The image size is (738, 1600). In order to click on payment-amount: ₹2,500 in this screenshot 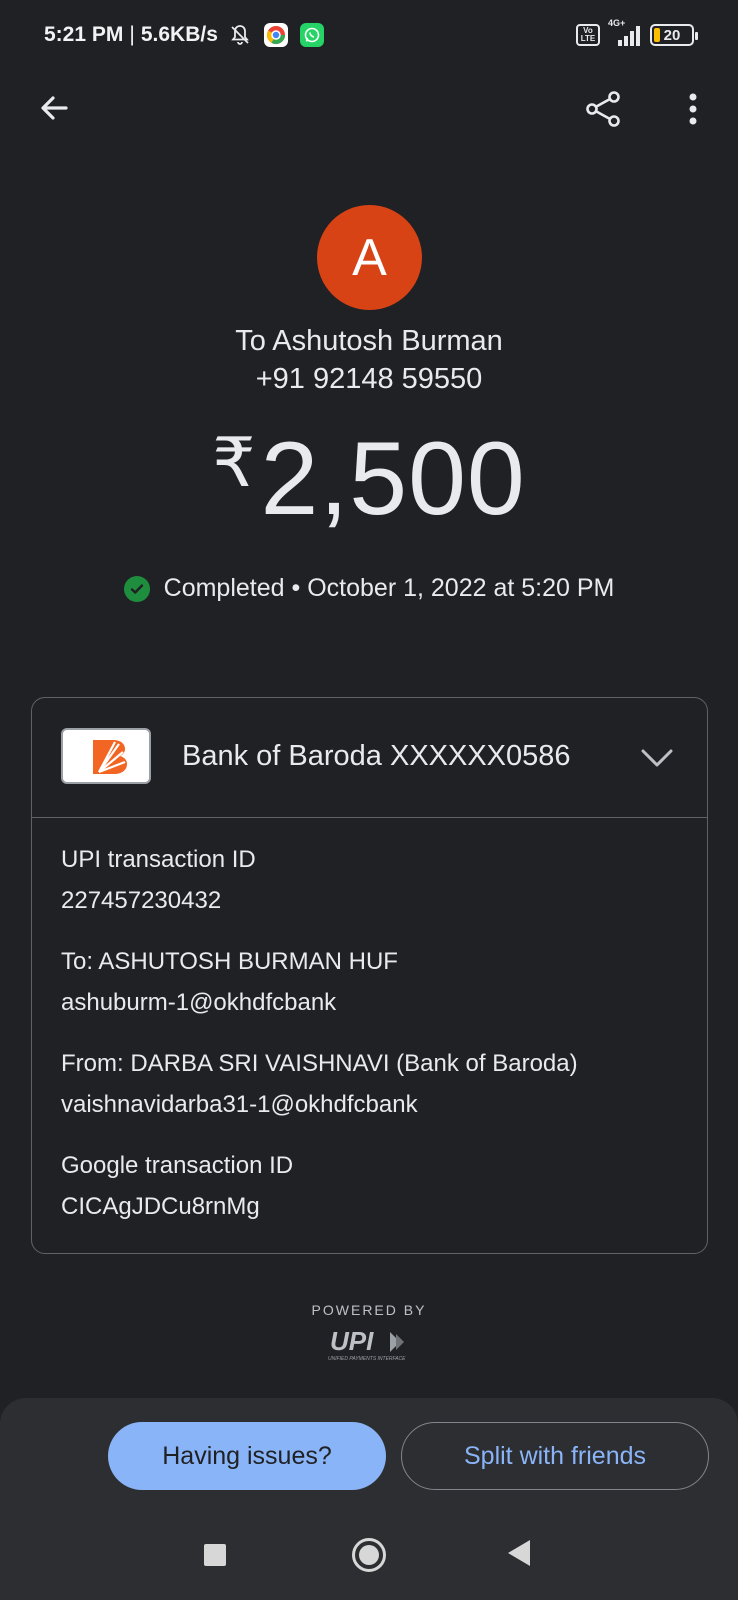, I will do `click(369, 479)`.